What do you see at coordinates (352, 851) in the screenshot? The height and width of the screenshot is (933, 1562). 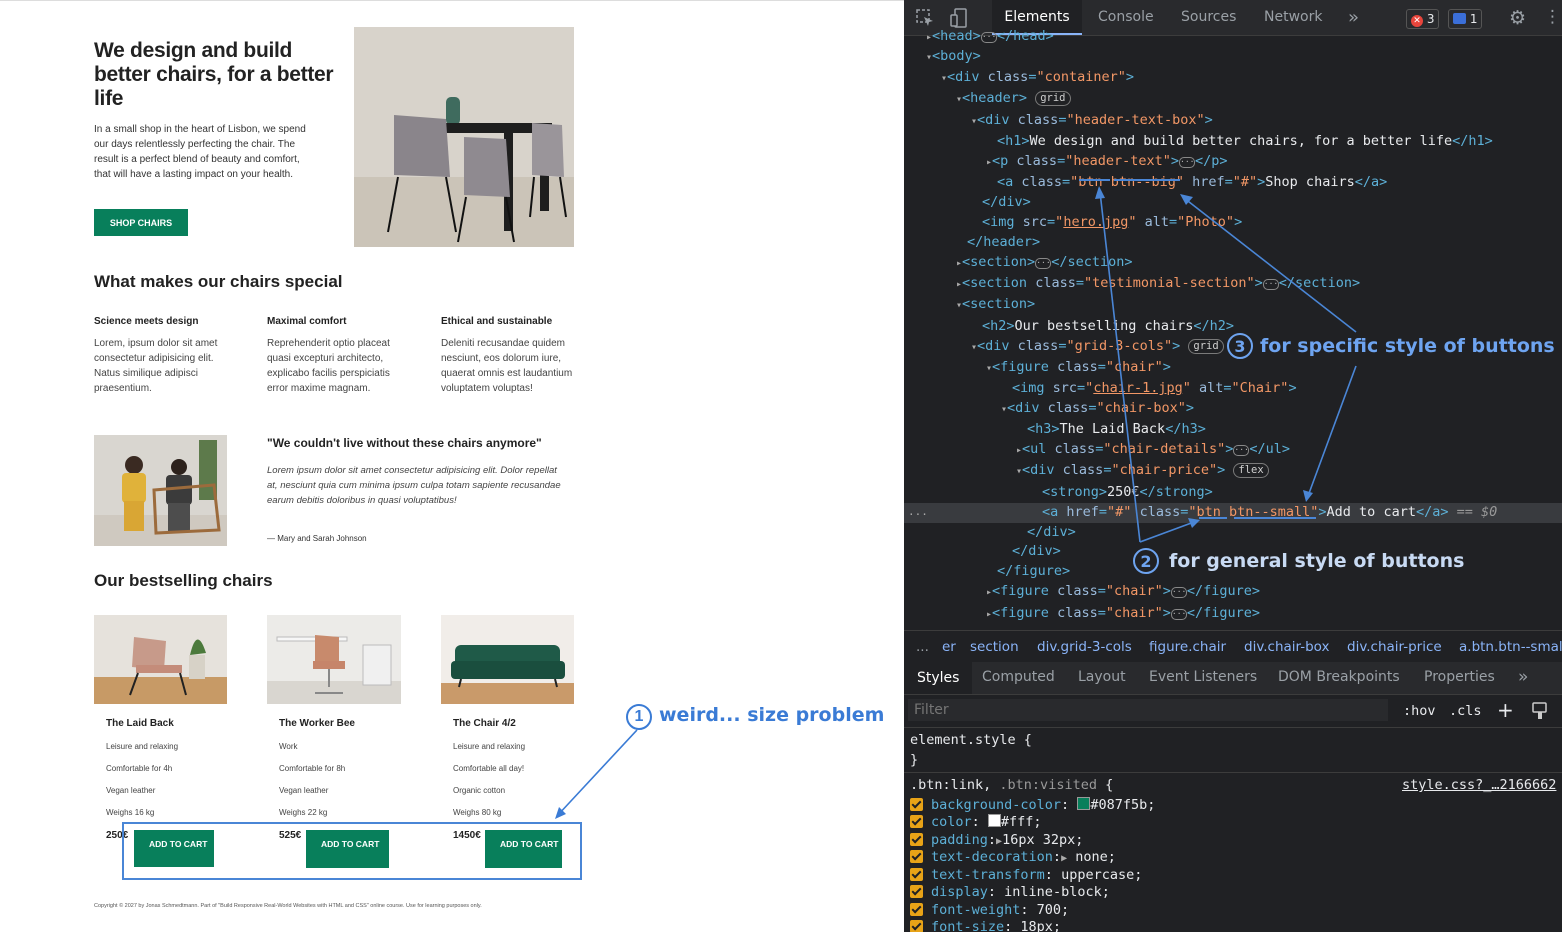 I see `annotation-highlight-box` at bounding box center [352, 851].